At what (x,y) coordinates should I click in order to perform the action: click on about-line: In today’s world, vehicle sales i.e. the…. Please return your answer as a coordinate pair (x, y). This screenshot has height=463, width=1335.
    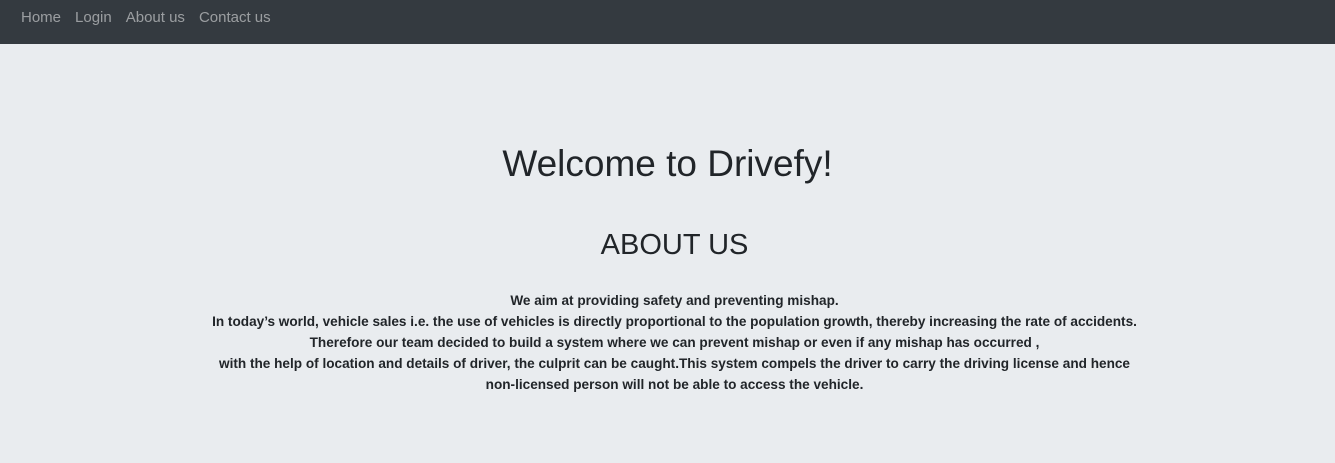
    Looking at the image, I should click on (674, 321).